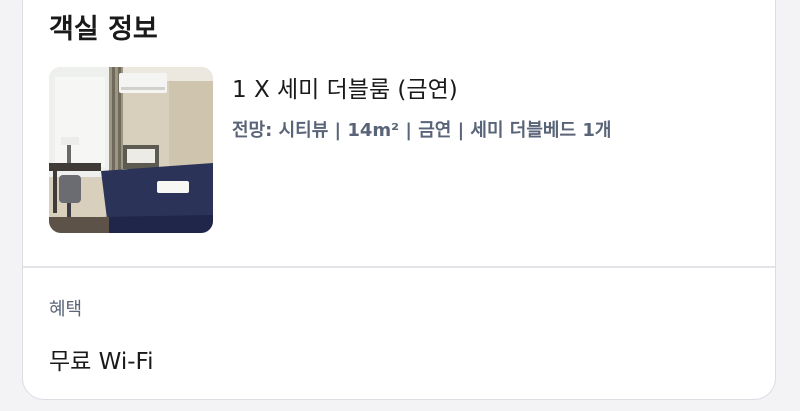 Image resolution: width=800 pixels, height=411 pixels. Describe the element at coordinates (399, 267) in the screenshot. I see `section-divider` at that location.